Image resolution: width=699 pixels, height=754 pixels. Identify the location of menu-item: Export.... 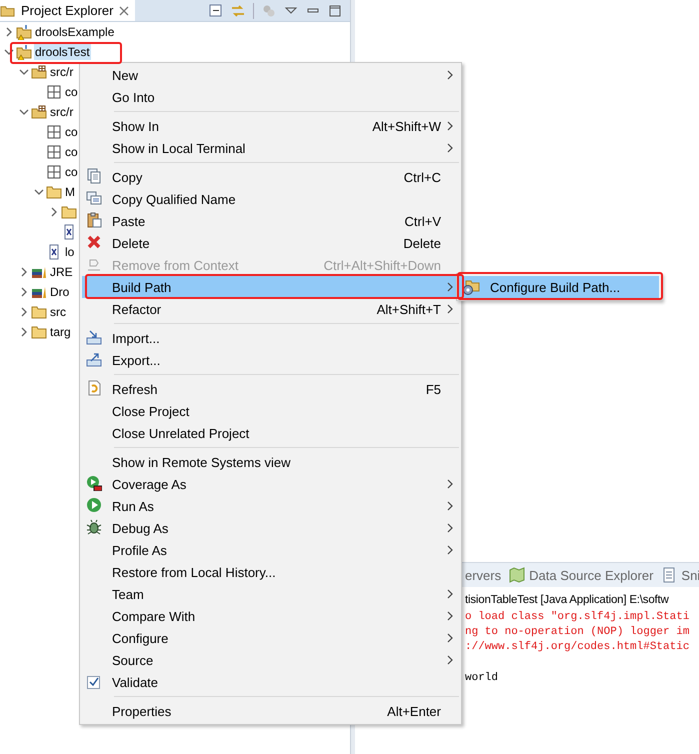
(270, 360).